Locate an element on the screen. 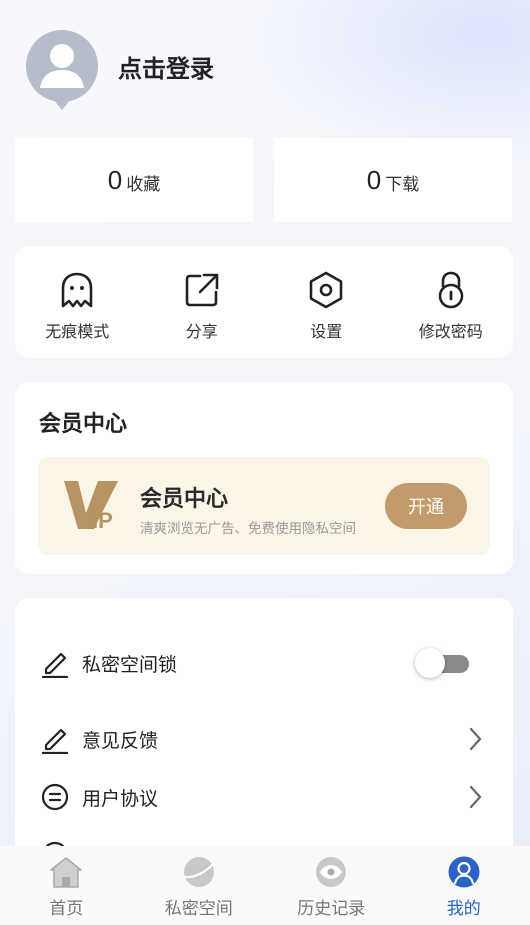 The image size is (530, 925). lock-icon is located at coordinates (451, 290).